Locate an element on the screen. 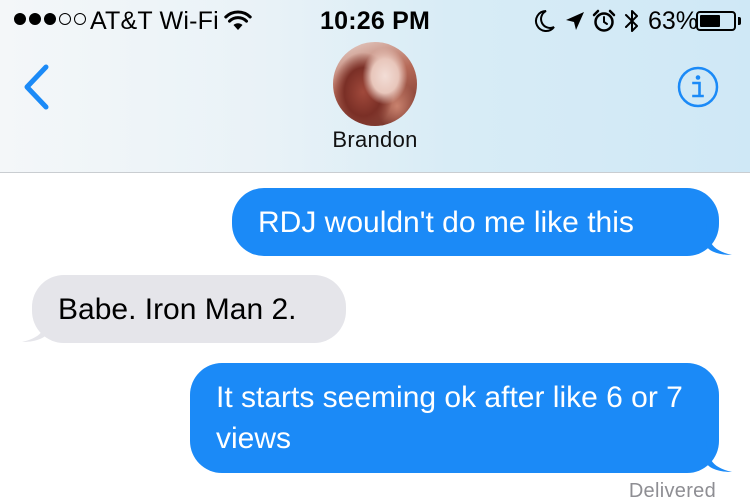  message-bubble-outgoing: RDJ wouldn't do me like this is located at coordinates (475, 222).